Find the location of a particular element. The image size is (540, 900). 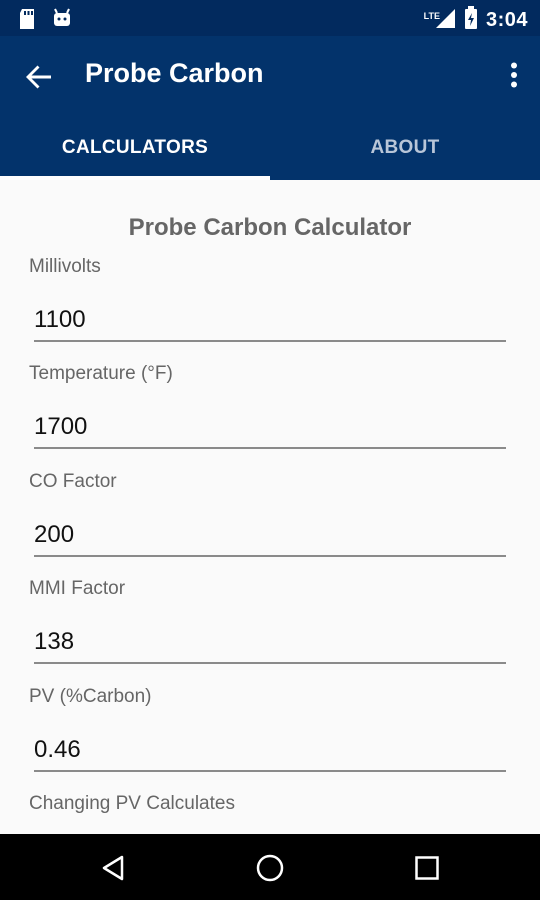

navigation-bar is located at coordinates (270, 867).